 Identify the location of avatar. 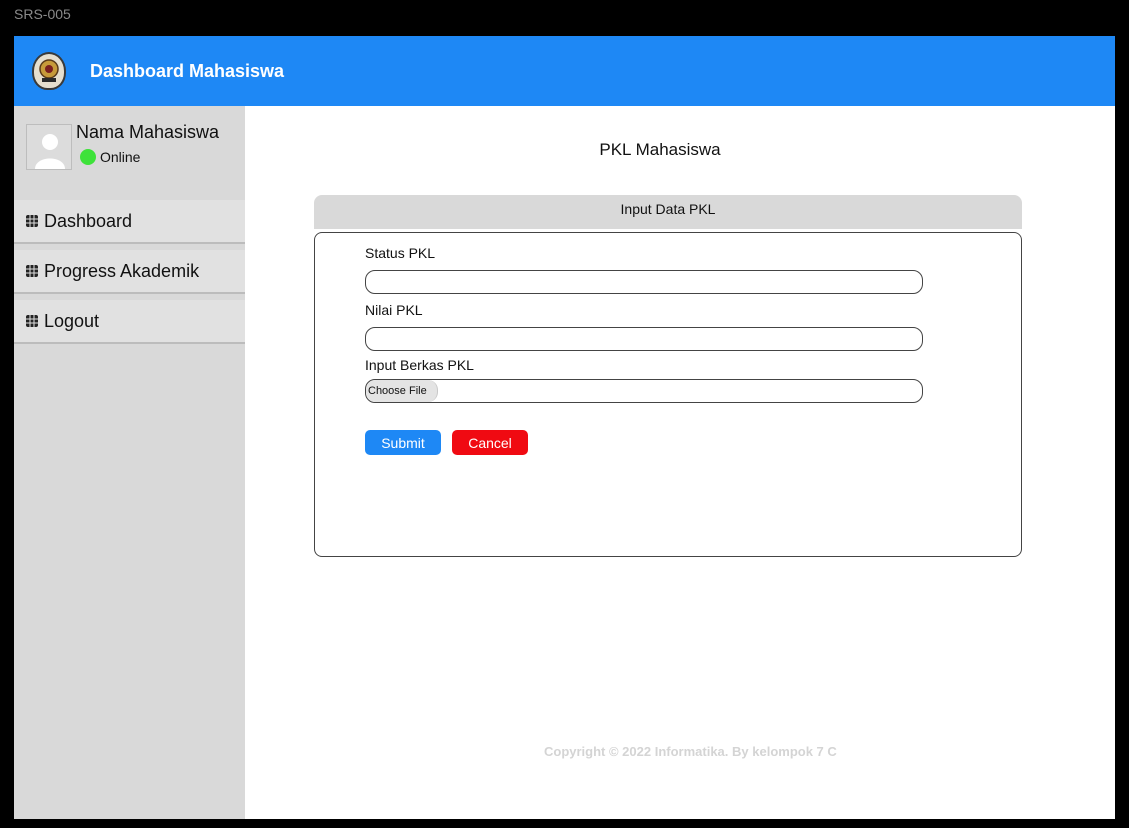
(49, 147).